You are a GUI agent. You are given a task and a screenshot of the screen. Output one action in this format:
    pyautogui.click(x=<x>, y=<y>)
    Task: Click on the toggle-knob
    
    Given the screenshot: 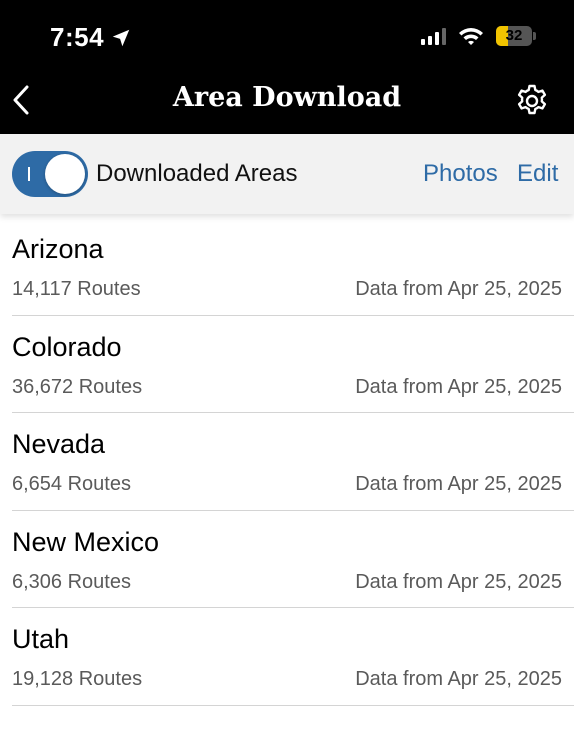 What is the action you would take?
    pyautogui.click(x=65, y=174)
    